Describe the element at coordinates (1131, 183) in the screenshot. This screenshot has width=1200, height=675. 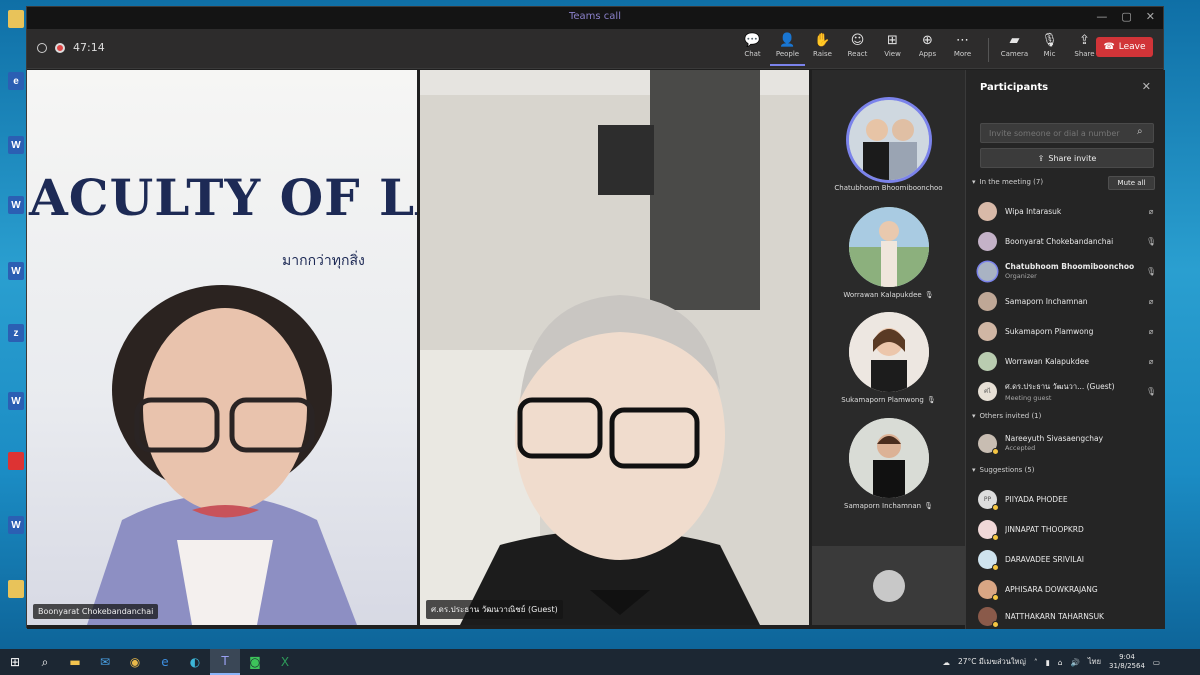
I see `mute-all-button: Mute all` at that location.